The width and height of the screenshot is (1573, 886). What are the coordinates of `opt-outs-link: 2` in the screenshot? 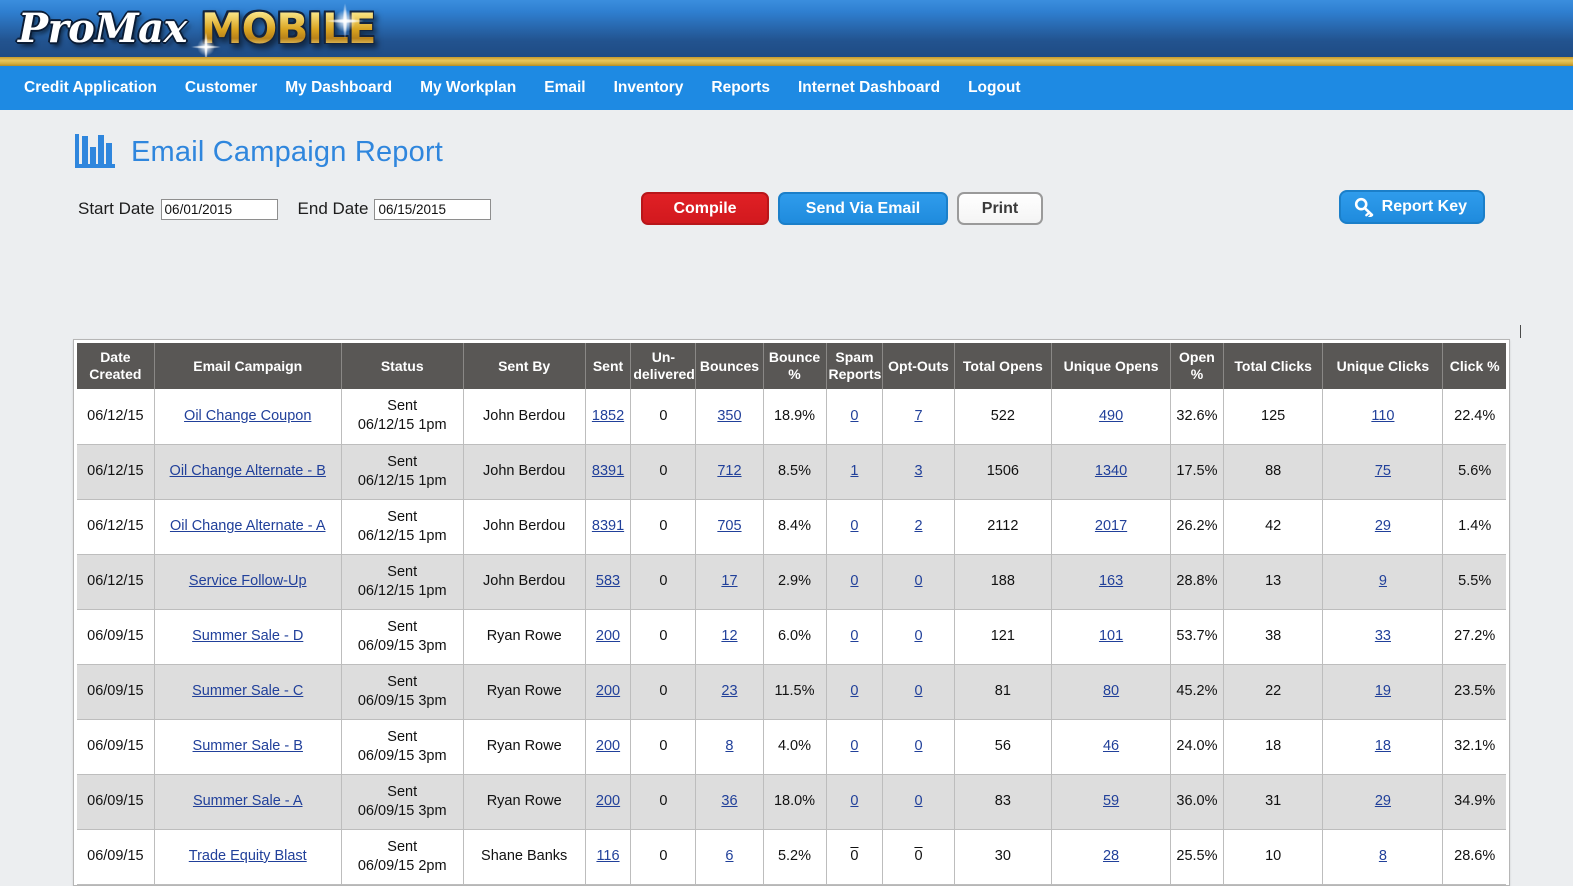 It's located at (918, 526).